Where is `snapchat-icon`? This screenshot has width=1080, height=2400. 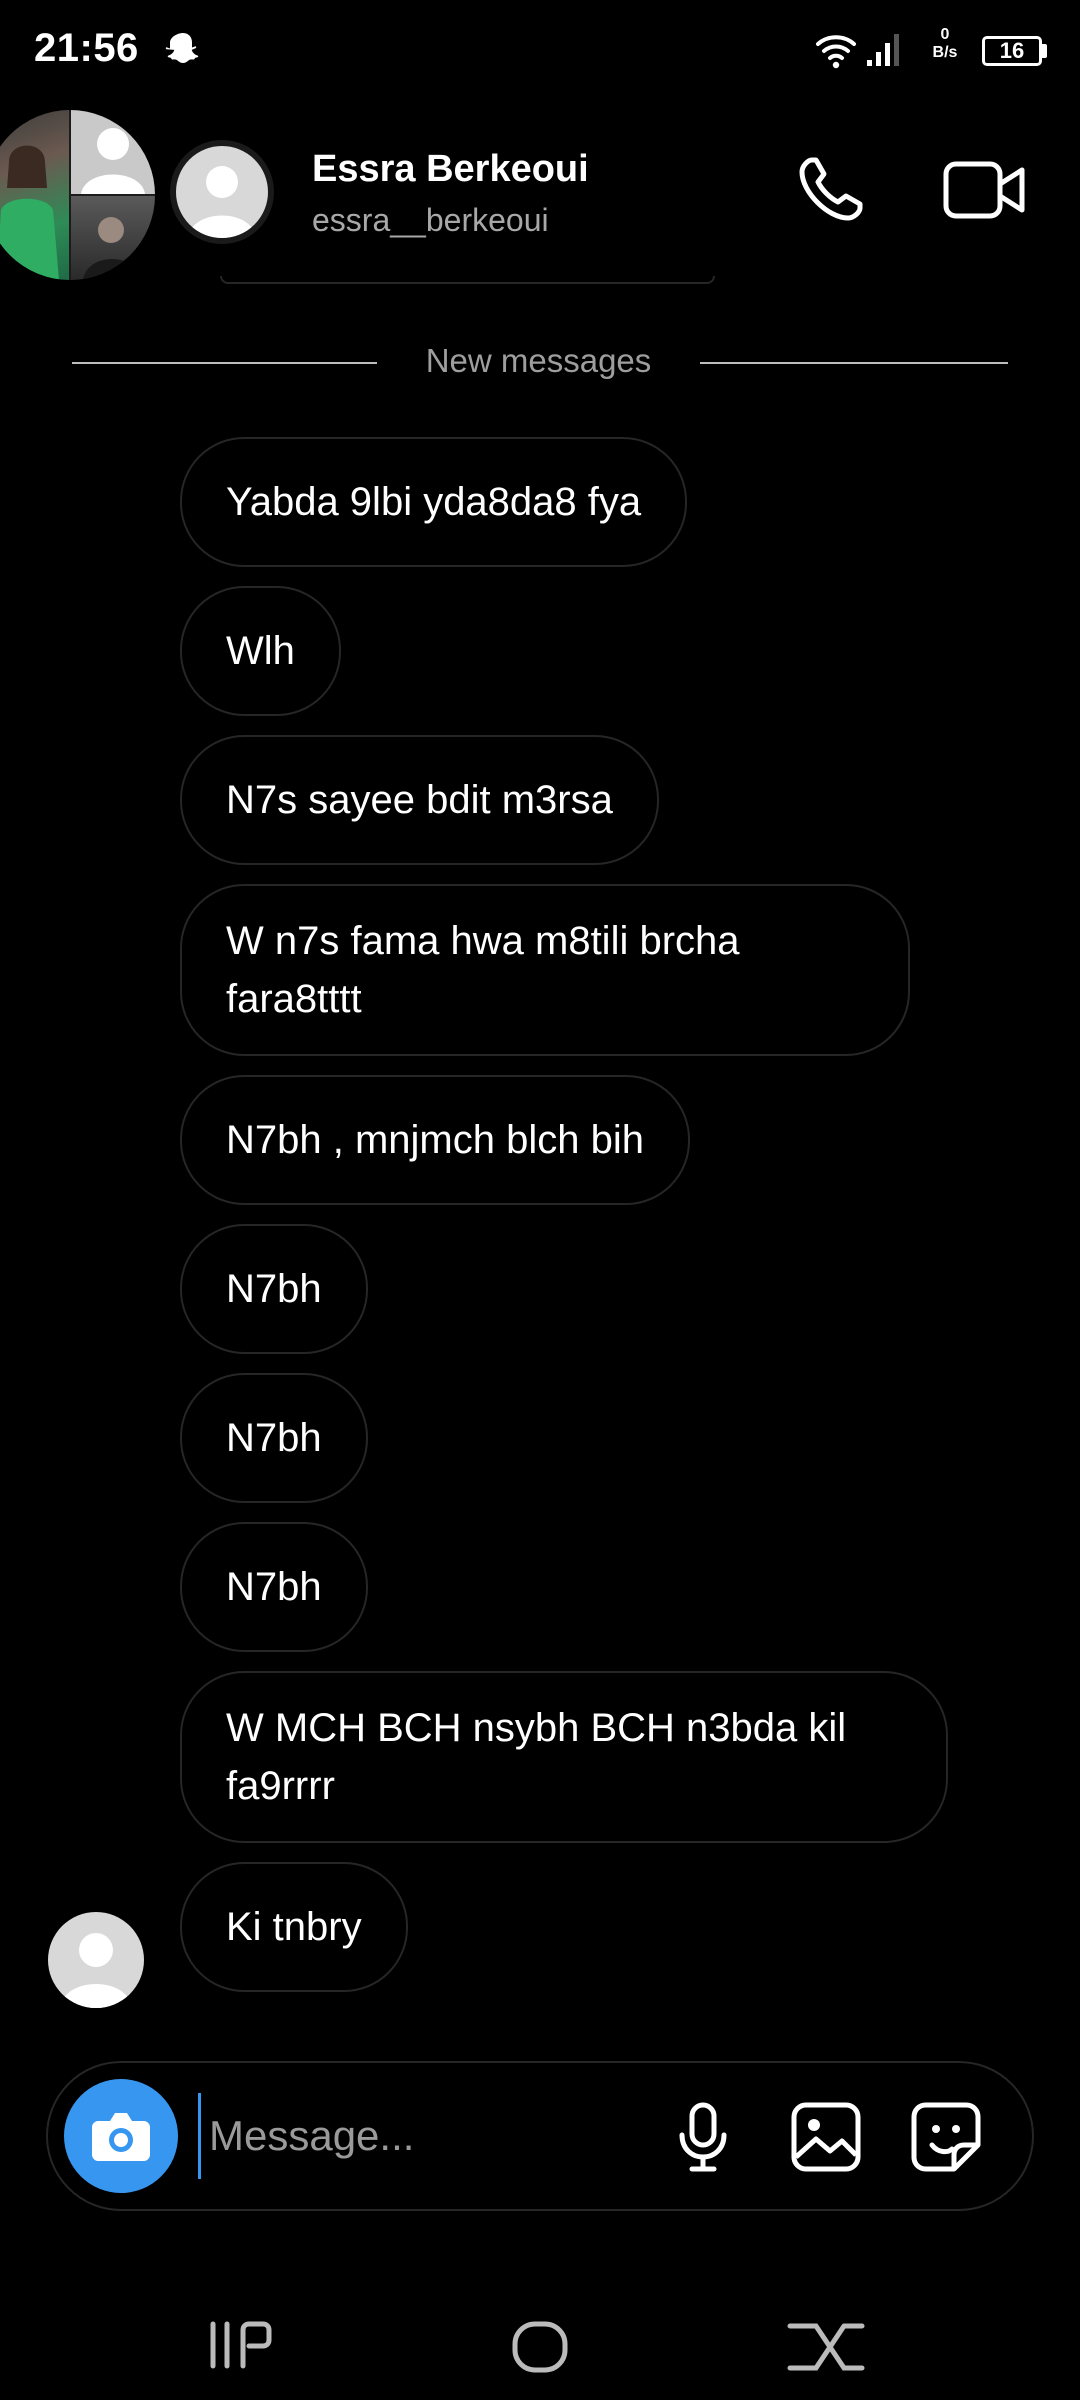
snapchat-icon is located at coordinates (182, 48).